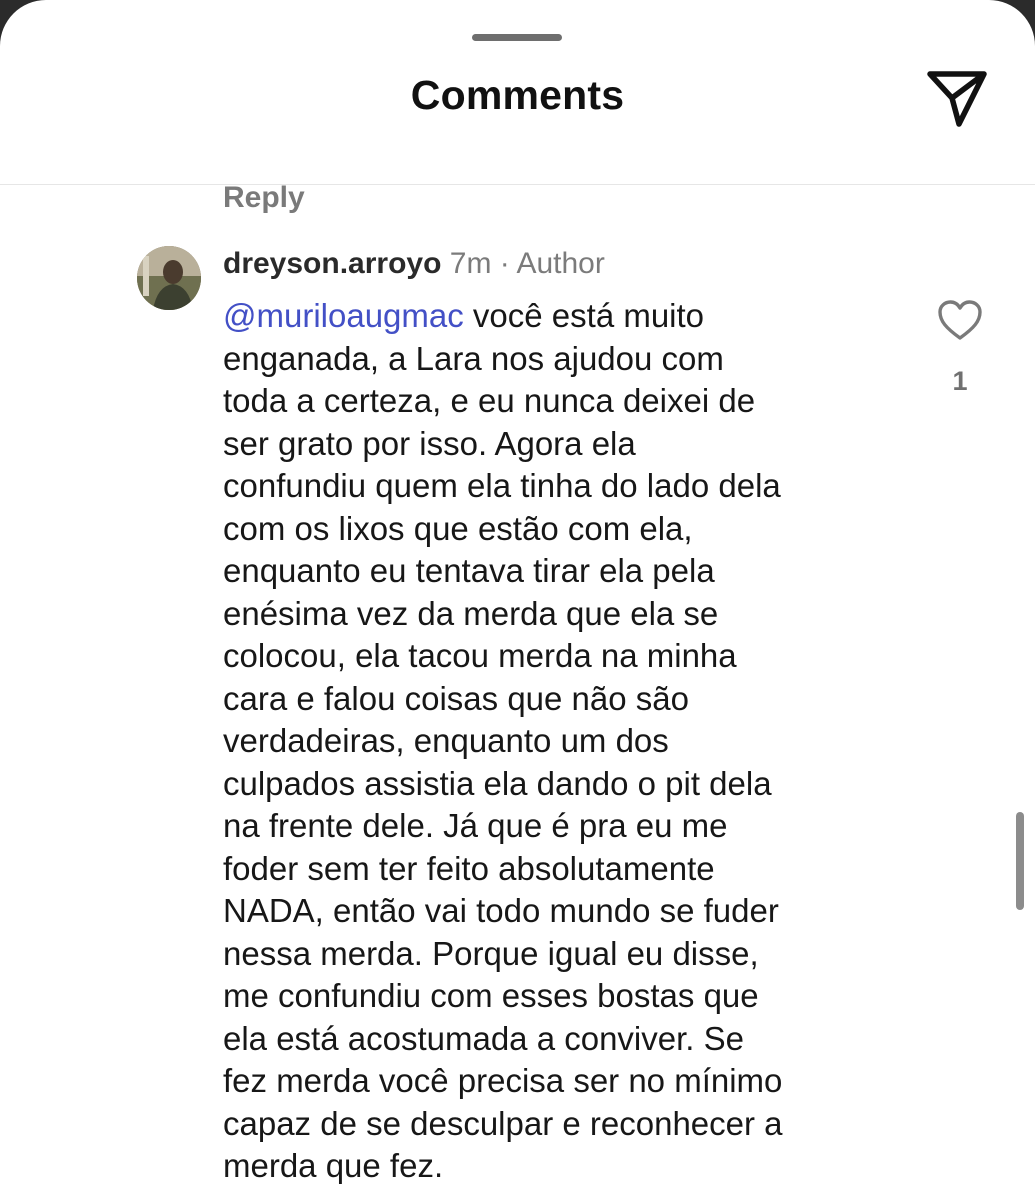 The width and height of the screenshot is (1035, 1200). What do you see at coordinates (473, 358) in the screenshot?
I see `comment-line: enganada, a Lara nos ajudou com` at bounding box center [473, 358].